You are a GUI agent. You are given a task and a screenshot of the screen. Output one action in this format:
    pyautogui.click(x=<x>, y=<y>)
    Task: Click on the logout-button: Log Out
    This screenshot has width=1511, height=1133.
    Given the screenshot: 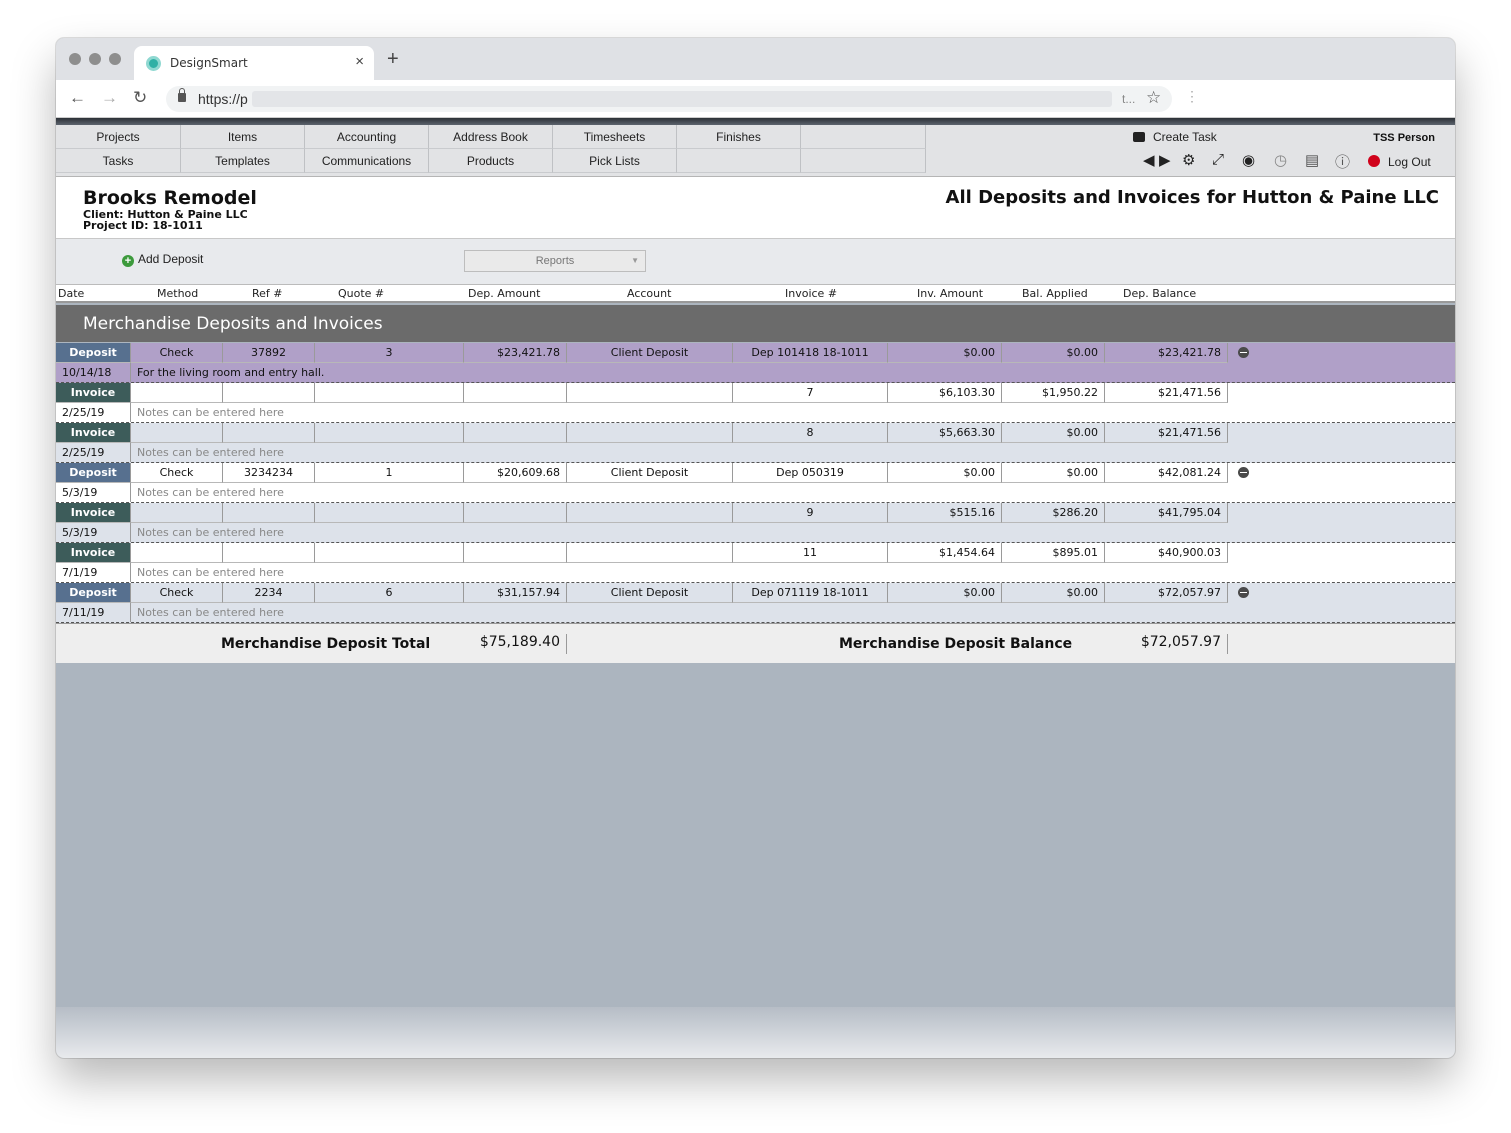 What is the action you would take?
    pyautogui.click(x=1399, y=162)
    